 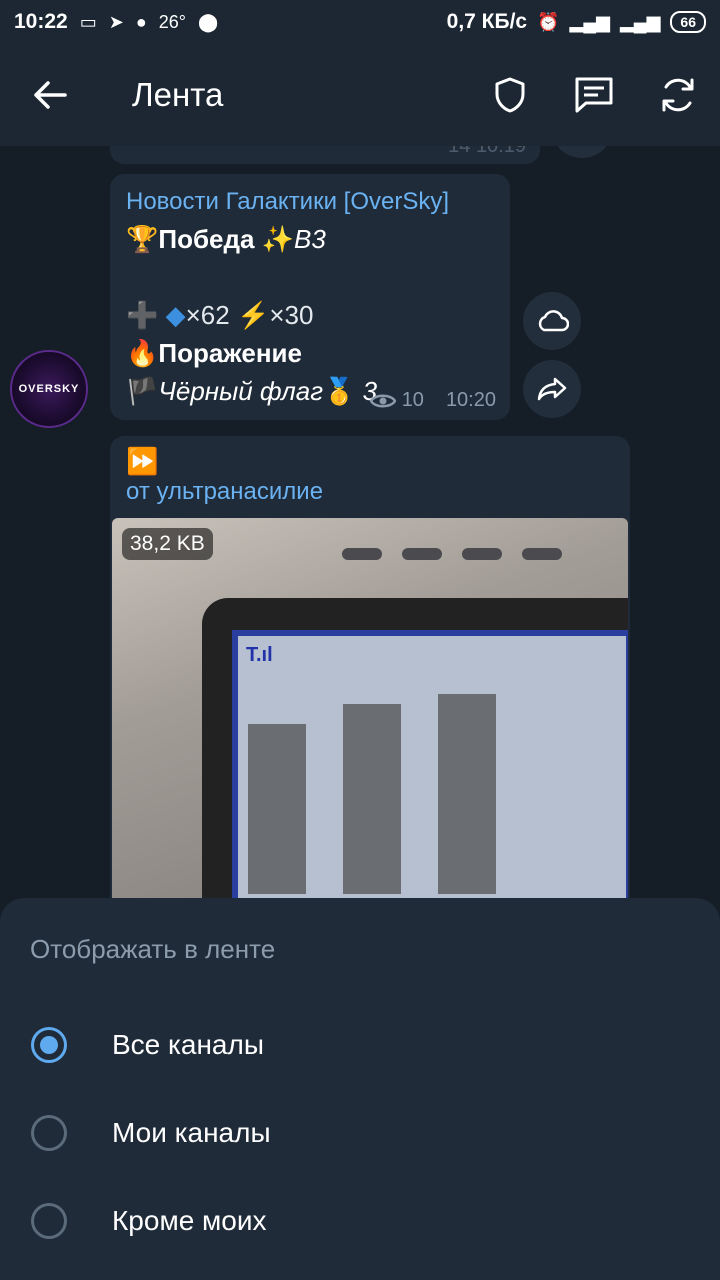 What do you see at coordinates (167, 544) in the screenshot?
I see `file-size-badge: 38,2 KB` at bounding box center [167, 544].